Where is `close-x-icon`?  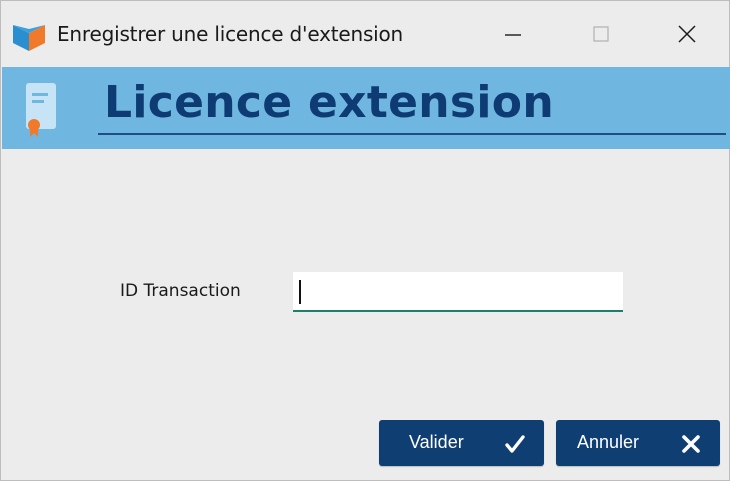
close-x-icon is located at coordinates (691, 444).